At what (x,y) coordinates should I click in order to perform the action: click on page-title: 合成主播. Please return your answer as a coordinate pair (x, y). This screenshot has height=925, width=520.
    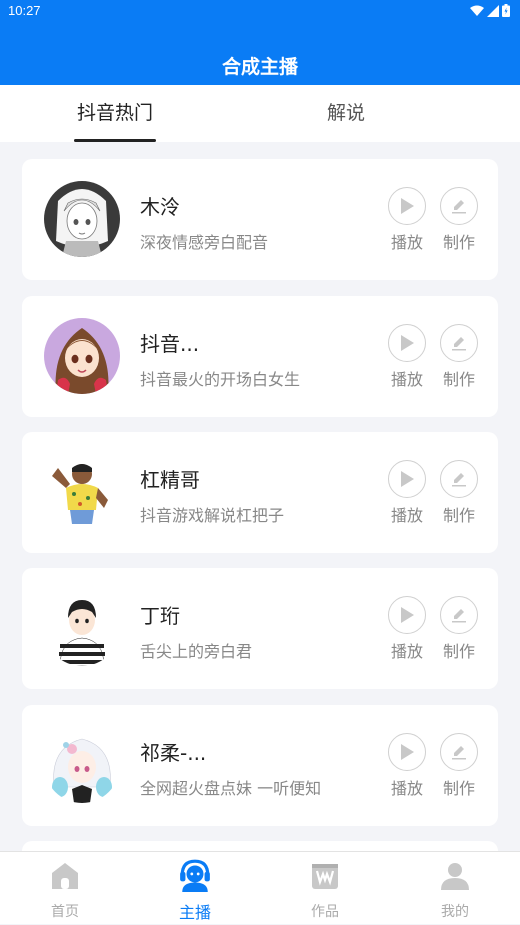
    Looking at the image, I should click on (259, 67).